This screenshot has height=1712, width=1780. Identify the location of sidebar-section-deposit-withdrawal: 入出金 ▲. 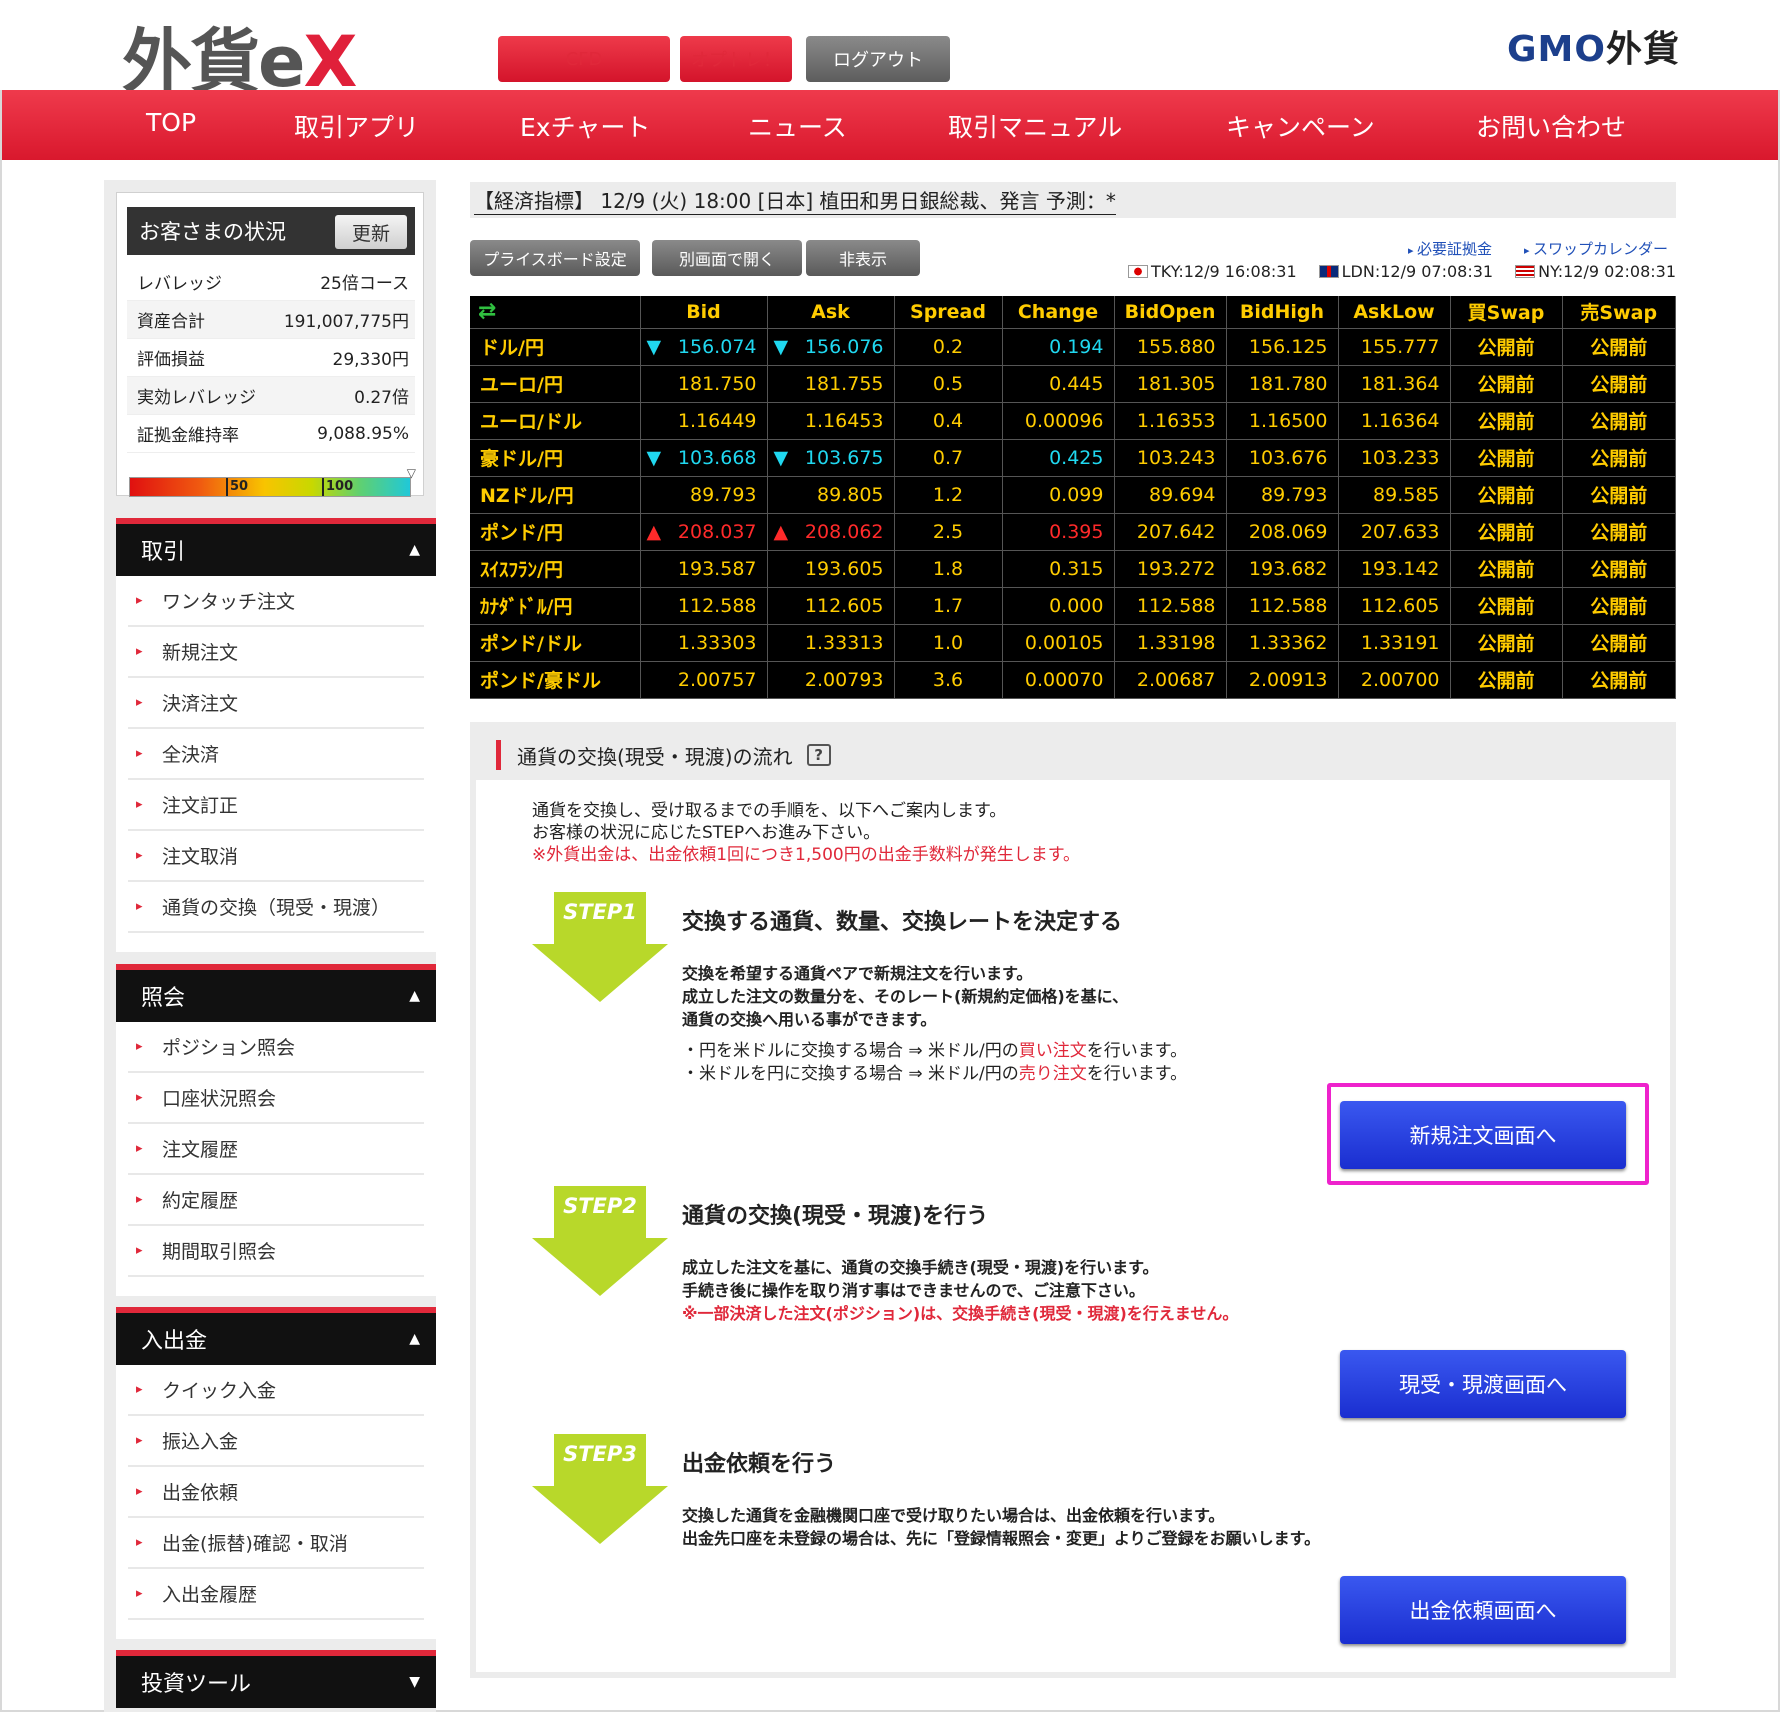
(276, 1336).